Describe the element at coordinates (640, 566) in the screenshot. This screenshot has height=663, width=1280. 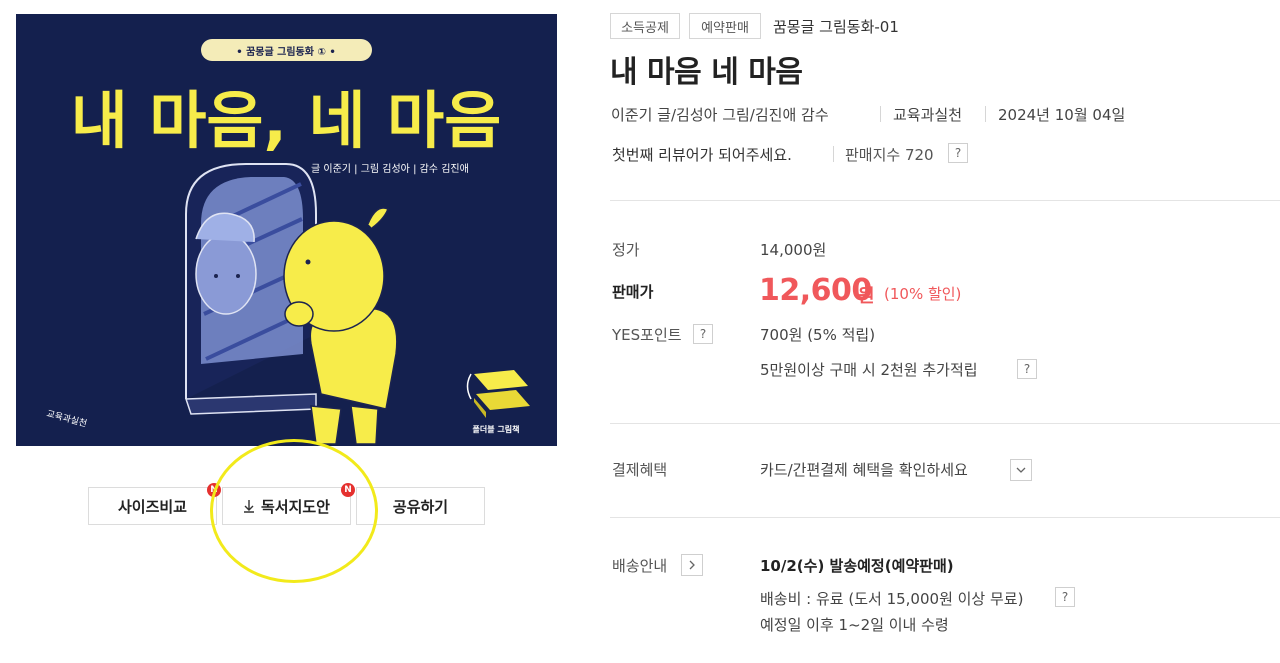
I see `shipping-info-label: 배송안내` at that location.